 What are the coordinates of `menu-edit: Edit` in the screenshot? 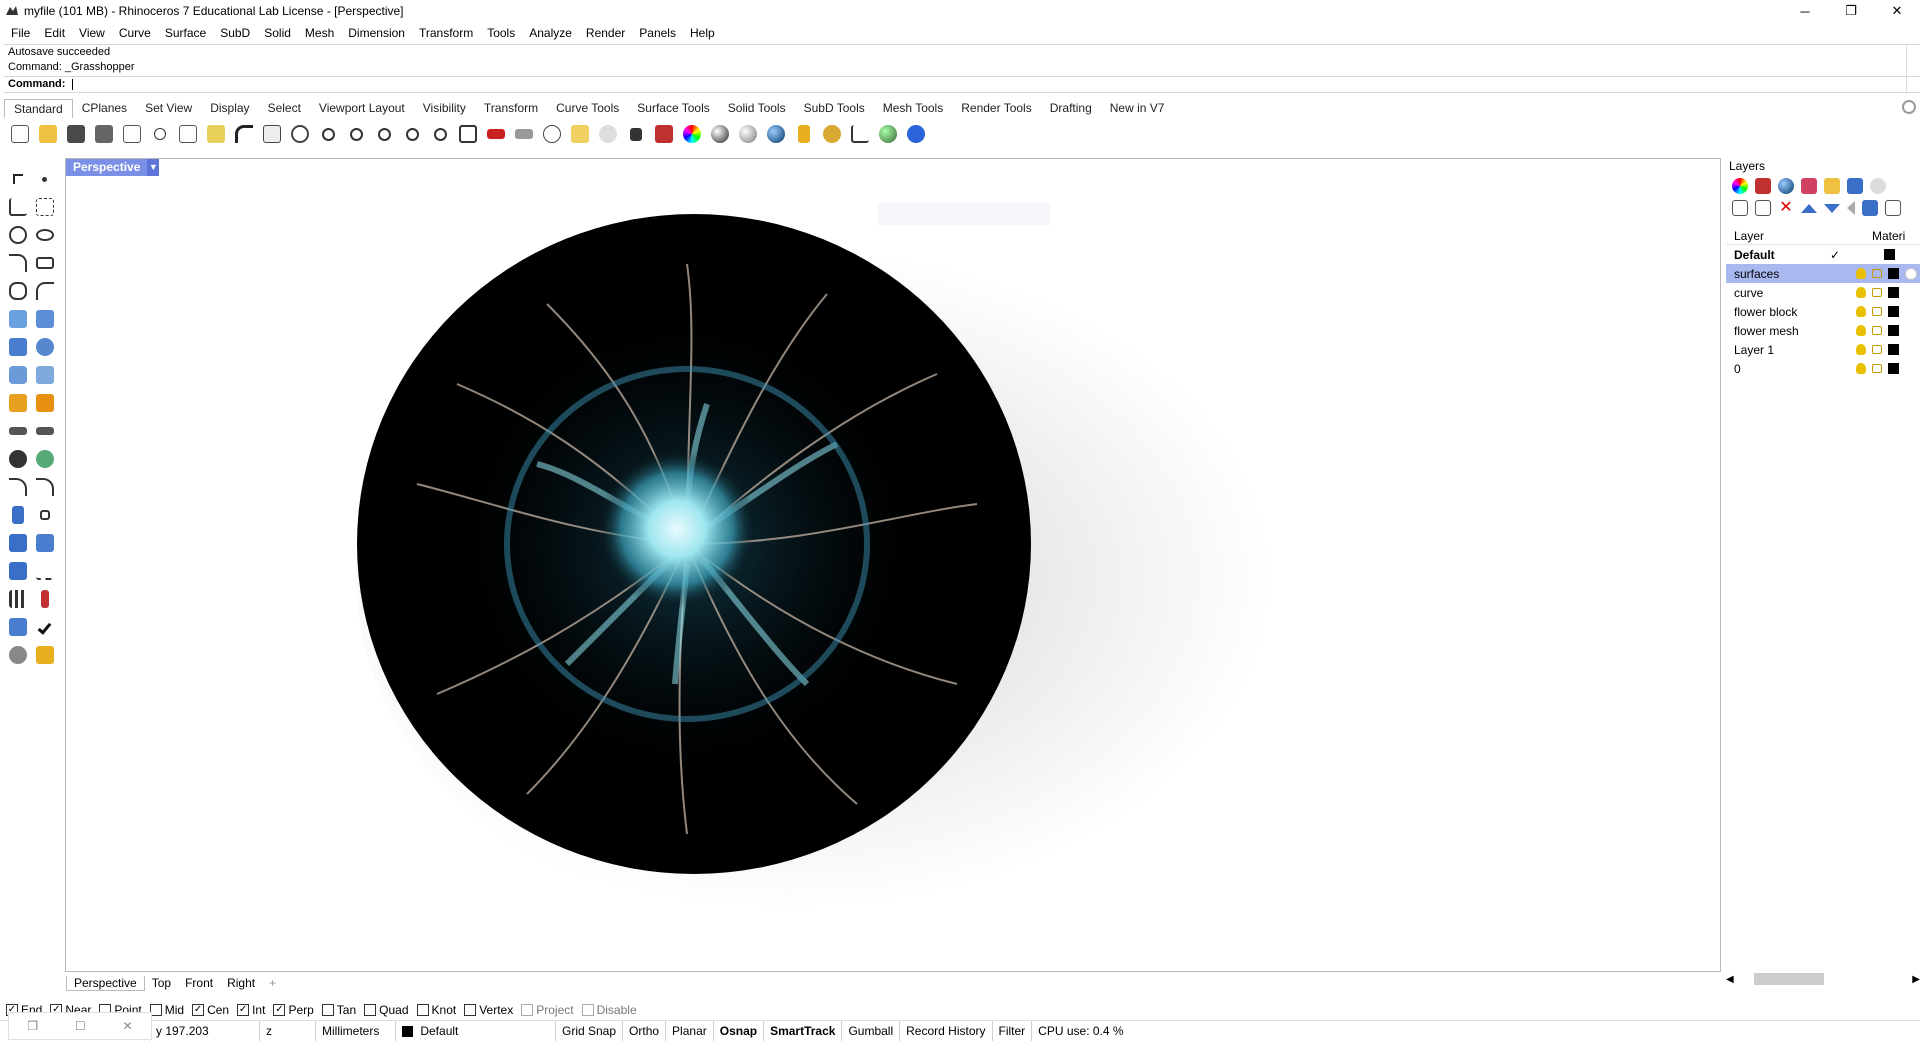 It's located at (54, 33).